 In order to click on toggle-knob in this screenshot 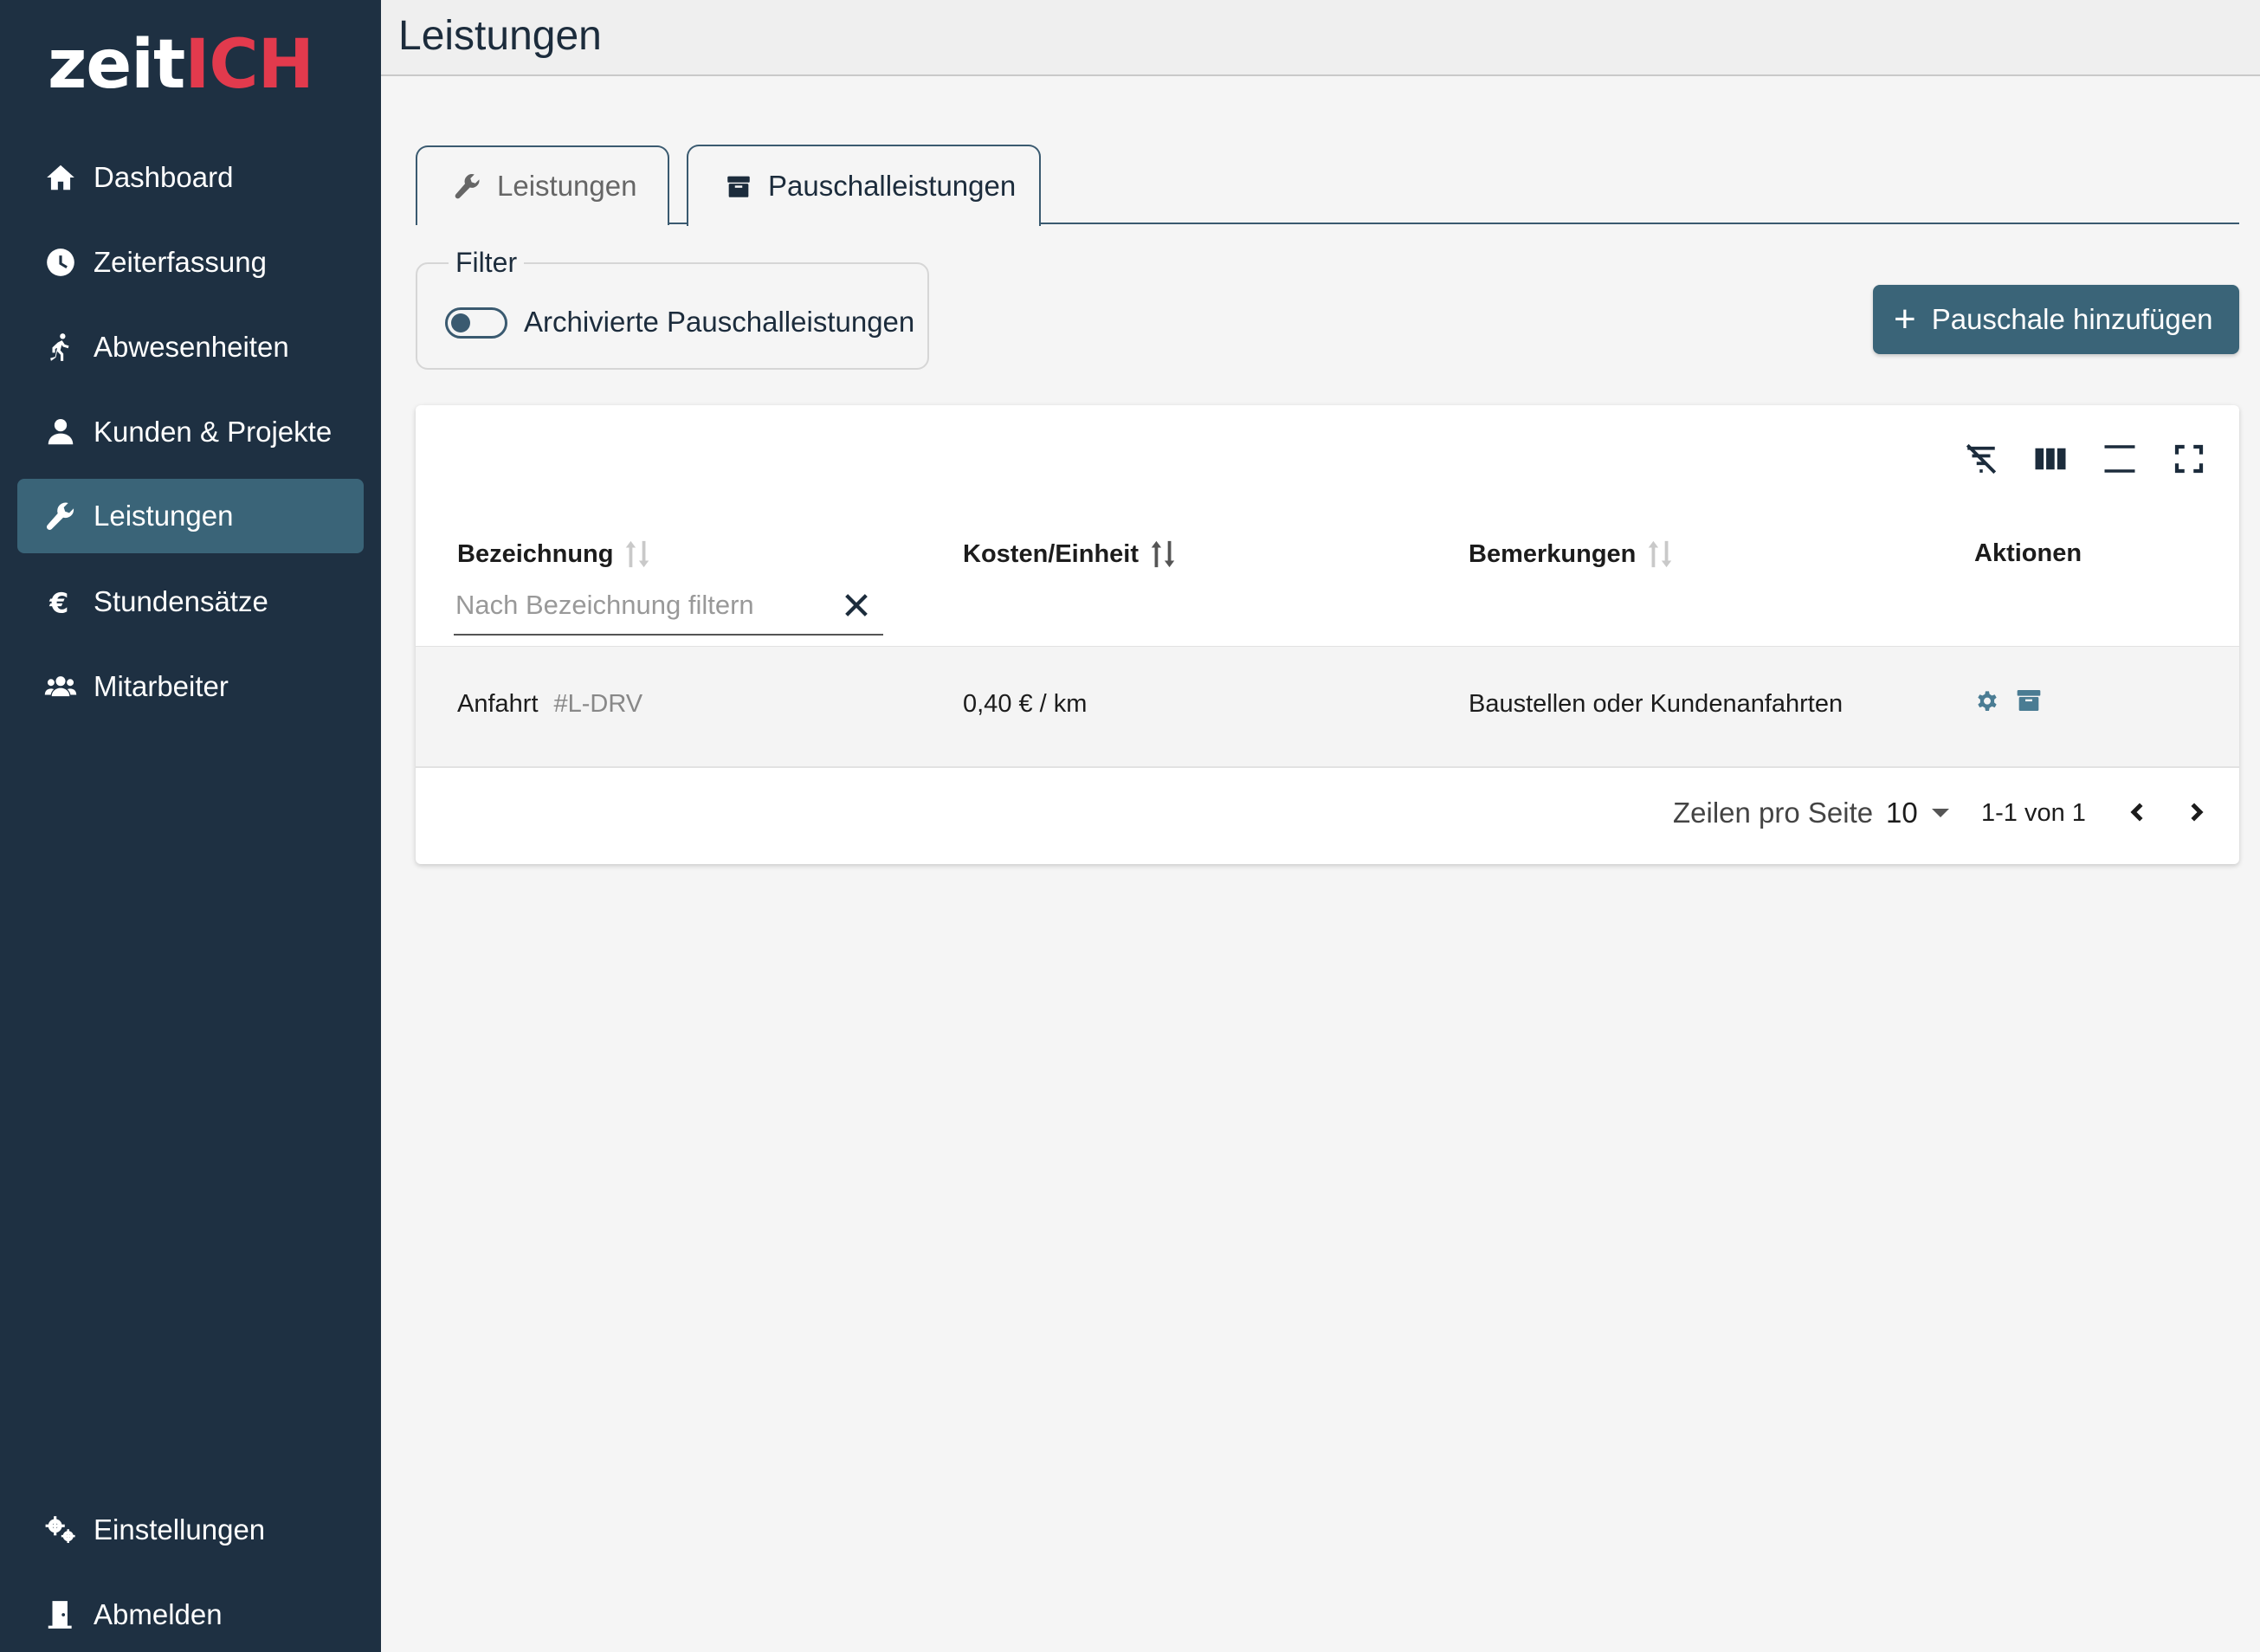, I will do `click(460, 322)`.